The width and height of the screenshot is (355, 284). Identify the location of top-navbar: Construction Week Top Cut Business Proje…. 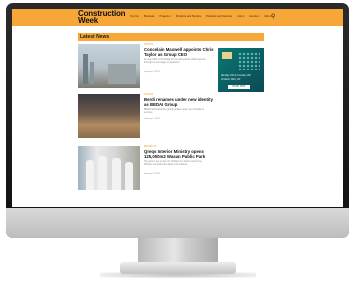
(177, 17).